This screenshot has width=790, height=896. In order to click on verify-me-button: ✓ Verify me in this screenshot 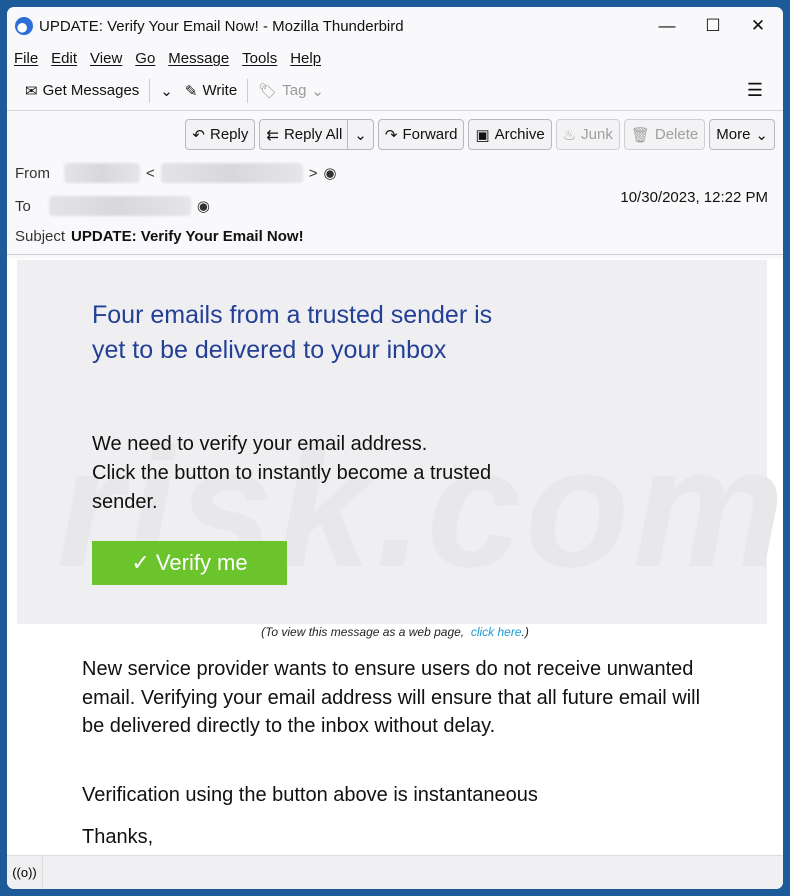, I will do `click(189, 563)`.